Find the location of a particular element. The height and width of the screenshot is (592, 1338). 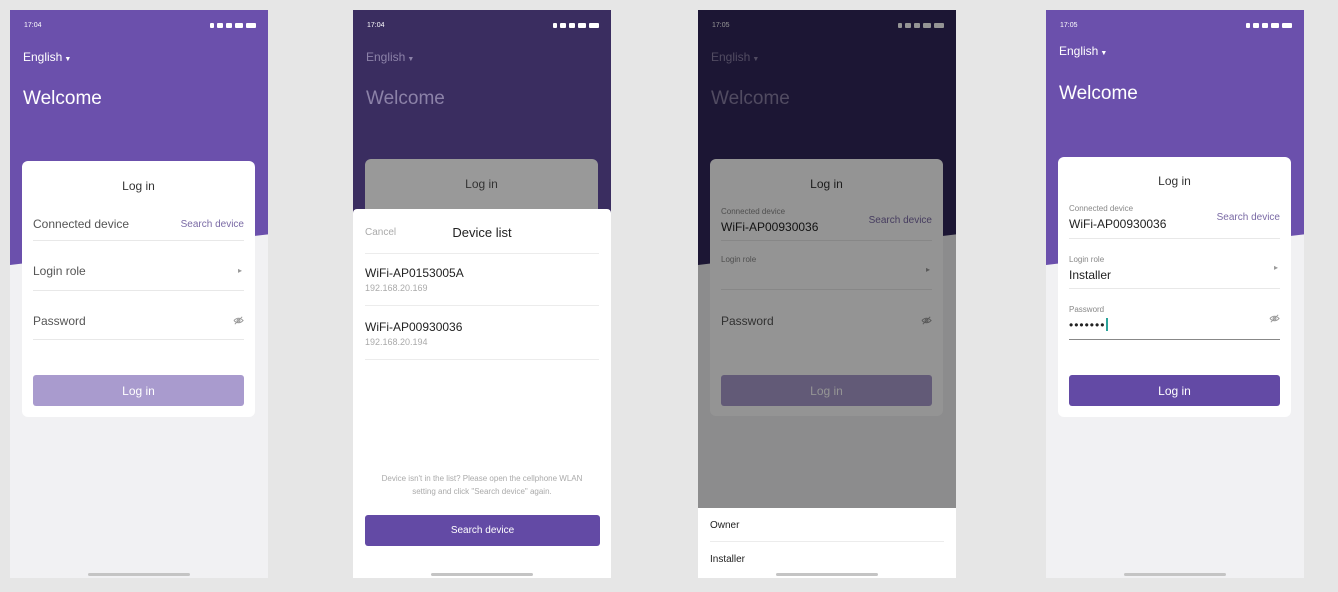

login-role-row: Login role ▸ is located at coordinates (138, 266).